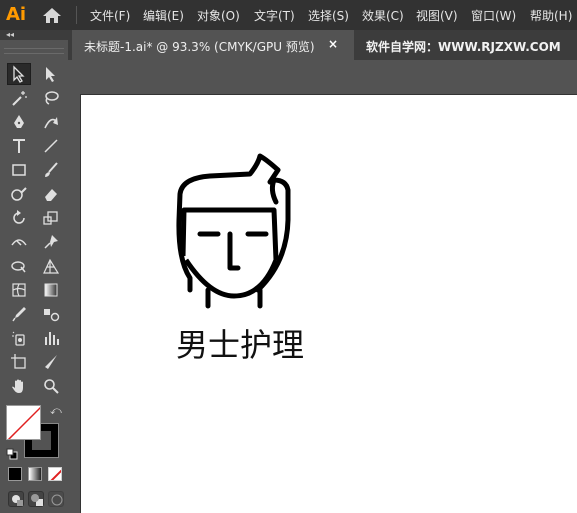 The width and height of the screenshot is (577, 513). Describe the element at coordinates (51, 146) in the screenshot. I see `line-segment-tool-icon` at that location.